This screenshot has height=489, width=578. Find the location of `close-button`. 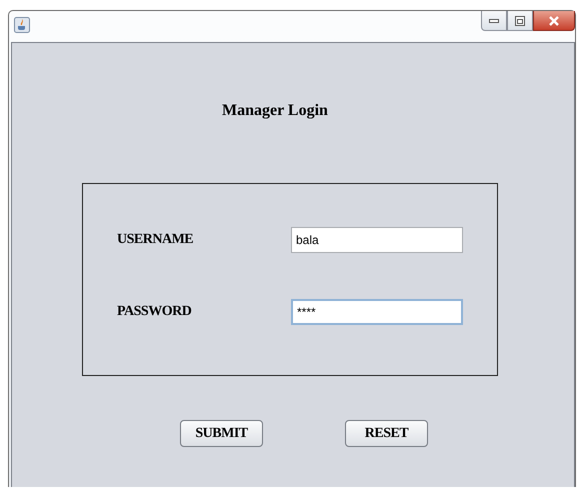

close-button is located at coordinates (554, 21).